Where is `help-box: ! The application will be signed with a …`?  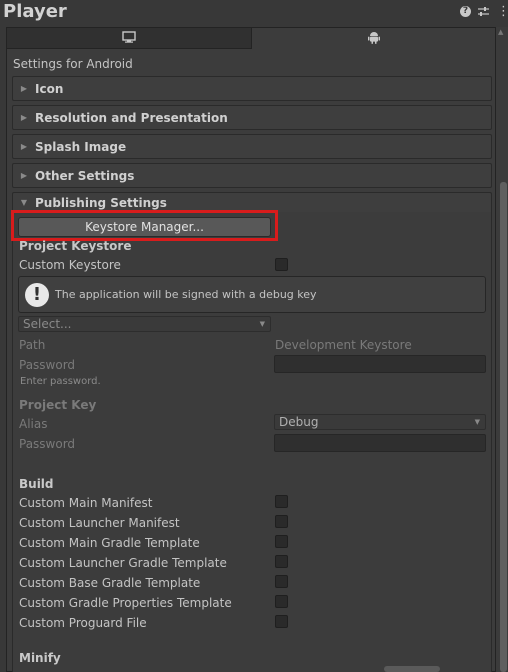
help-box: ! The application will be signed with a … is located at coordinates (252, 294).